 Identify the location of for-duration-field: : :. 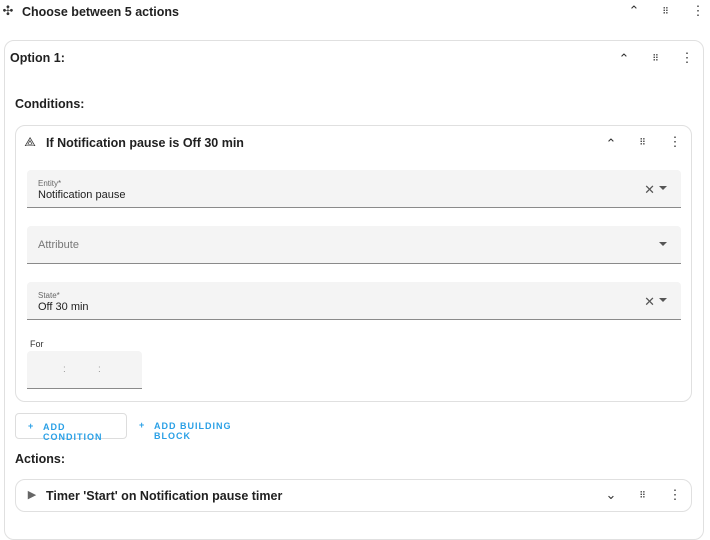
(84, 370).